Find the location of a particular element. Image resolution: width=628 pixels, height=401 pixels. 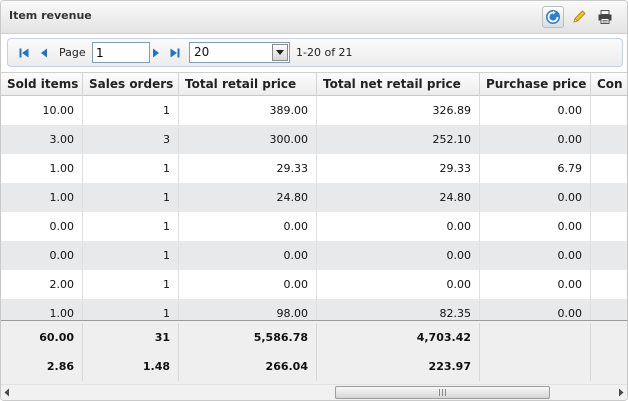

grip-icon is located at coordinates (442, 392).